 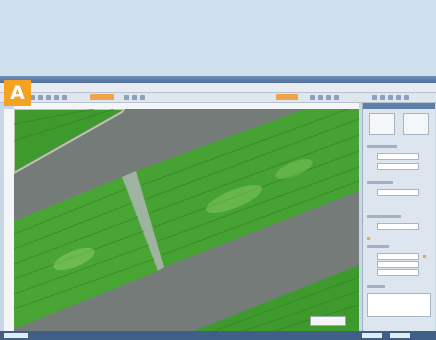 What do you see at coordinates (218, 79) in the screenshot?
I see `window-titlebar` at bounding box center [218, 79].